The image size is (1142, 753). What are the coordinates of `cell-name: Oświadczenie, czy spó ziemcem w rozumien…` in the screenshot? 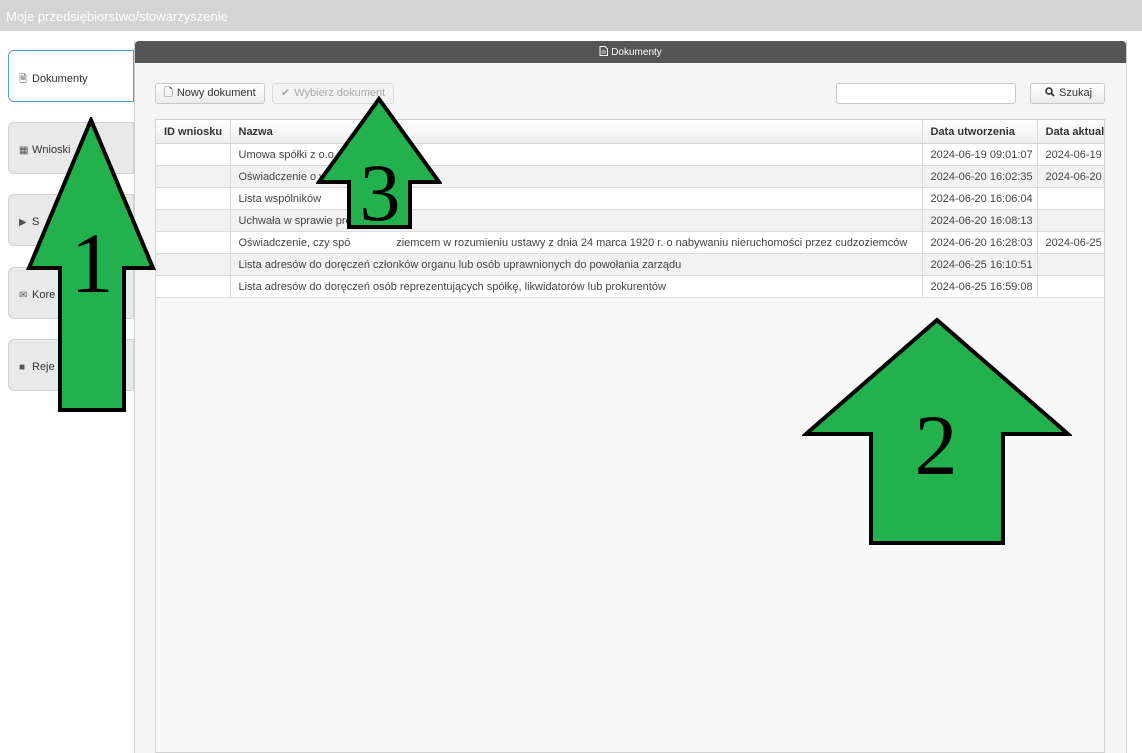 It's located at (576, 242).